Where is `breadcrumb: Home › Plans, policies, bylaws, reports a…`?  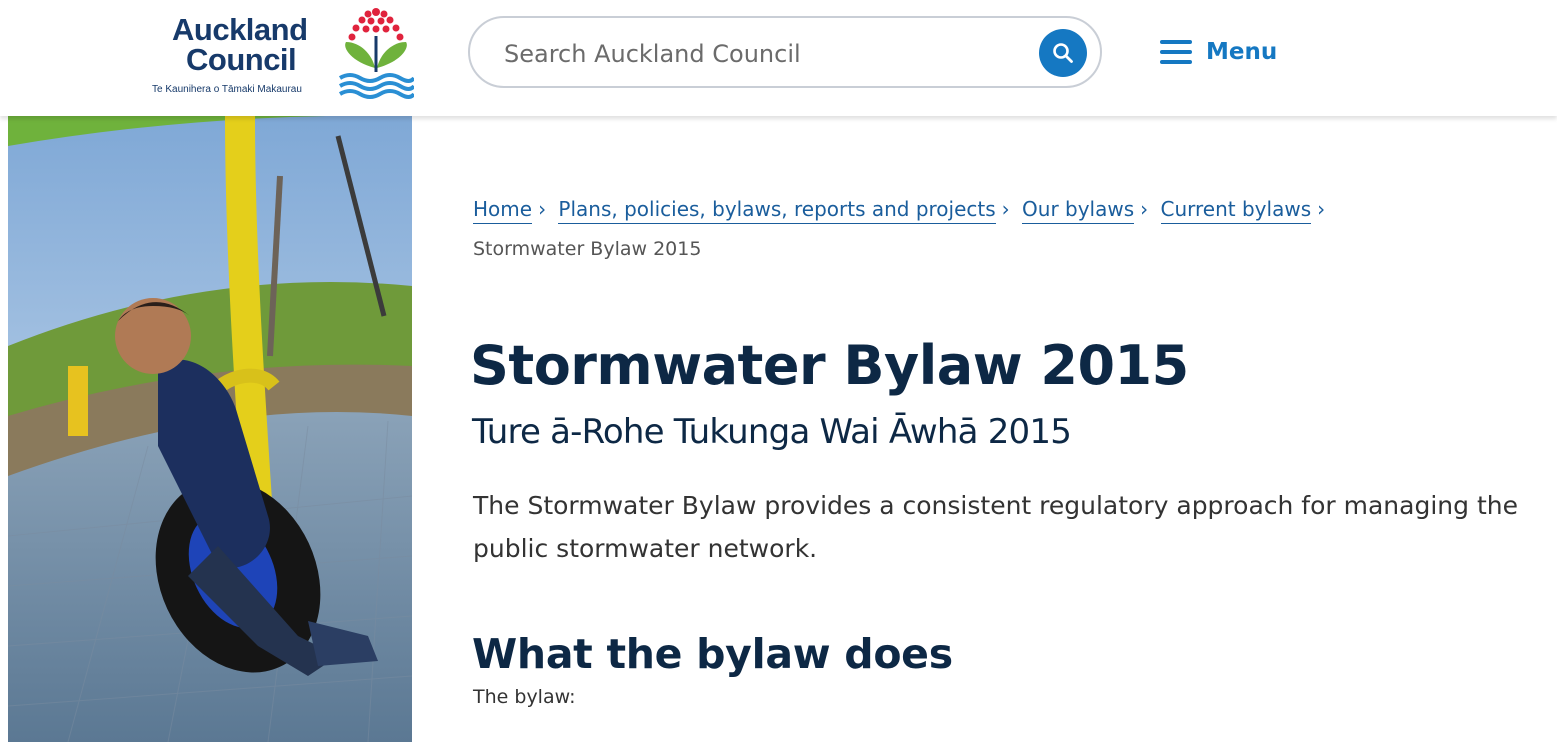
breadcrumb: Home › Plans, policies, bylaws, reports a… is located at coordinates (1003, 229).